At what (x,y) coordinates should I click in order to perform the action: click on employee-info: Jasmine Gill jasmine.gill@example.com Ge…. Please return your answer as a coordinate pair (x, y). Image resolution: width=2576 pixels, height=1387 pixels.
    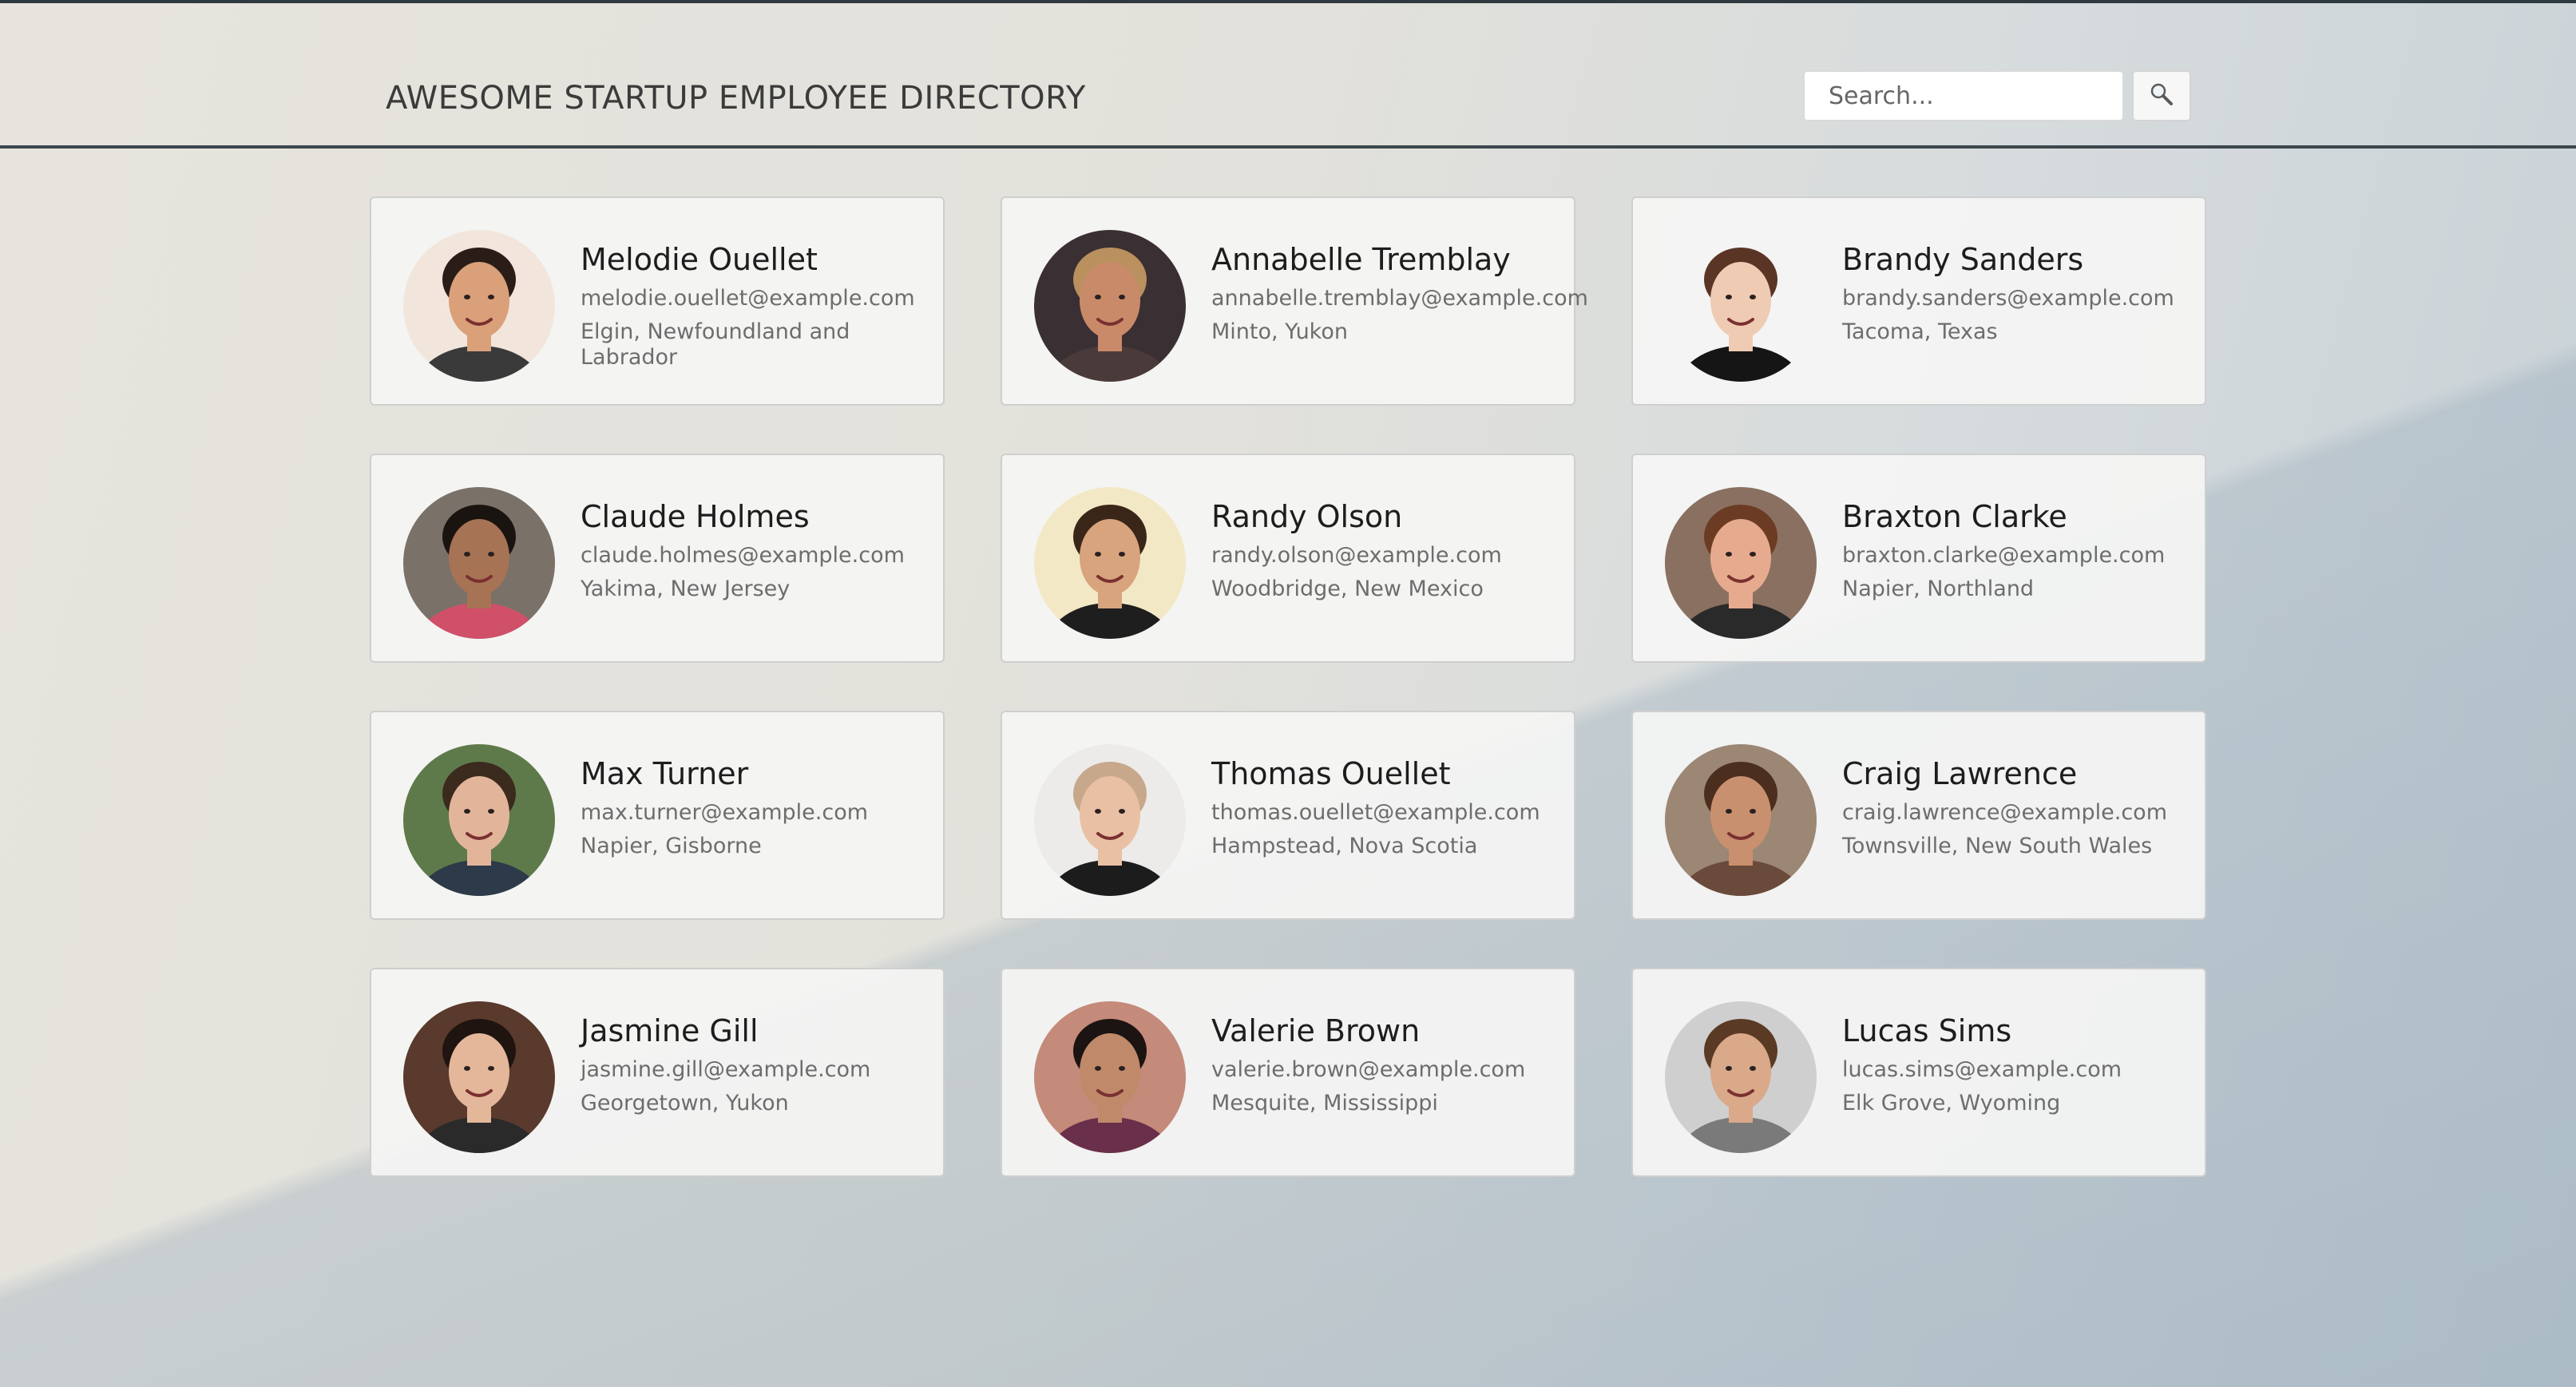
    Looking at the image, I should click on (753, 1064).